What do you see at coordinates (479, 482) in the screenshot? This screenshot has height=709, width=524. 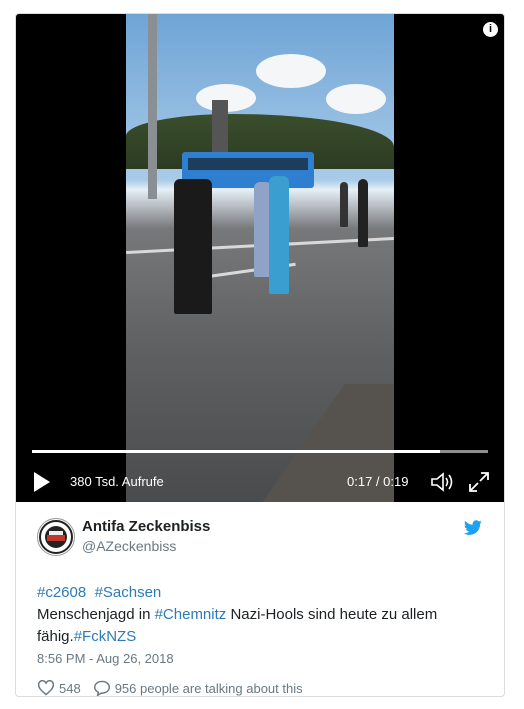 I see `fullscreen-icon` at bounding box center [479, 482].